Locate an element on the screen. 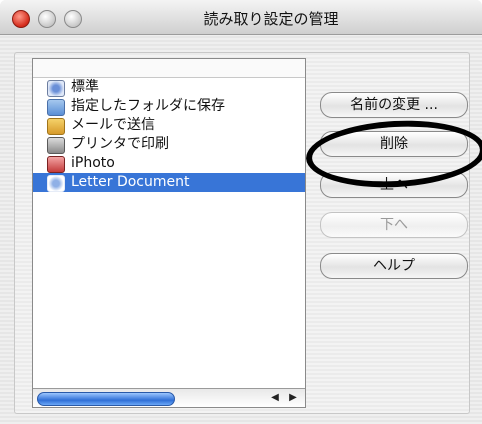  list-item-label: プリンタで印刷 is located at coordinates (120, 144).